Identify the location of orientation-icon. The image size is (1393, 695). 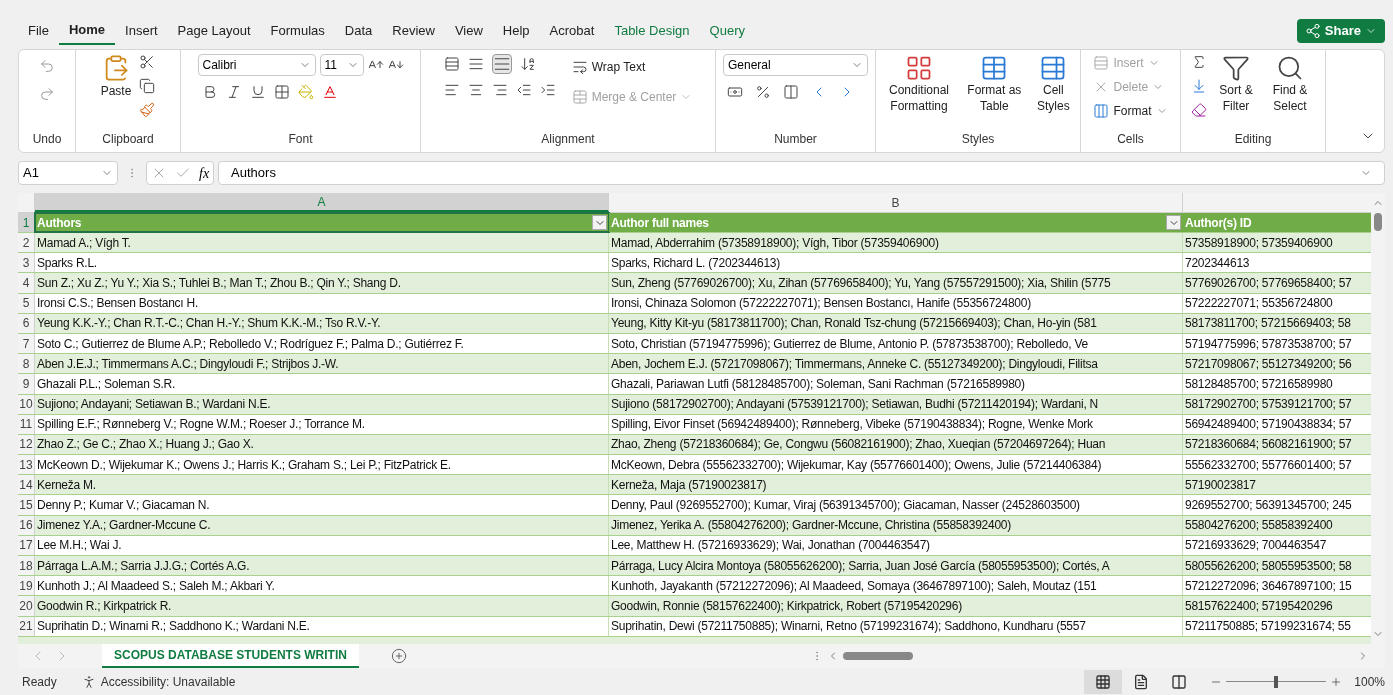
(527, 64).